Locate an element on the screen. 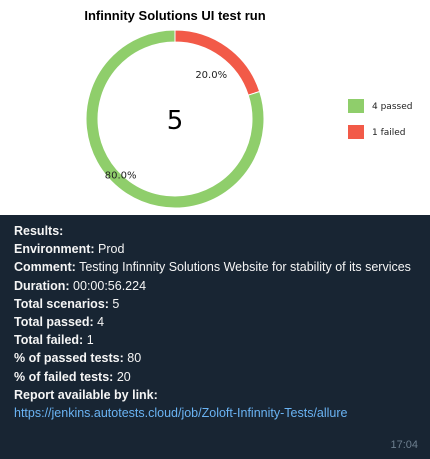 This screenshot has width=430, height=459. total-failed-row: Total failed: 1 is located at coordinates (216, 340).